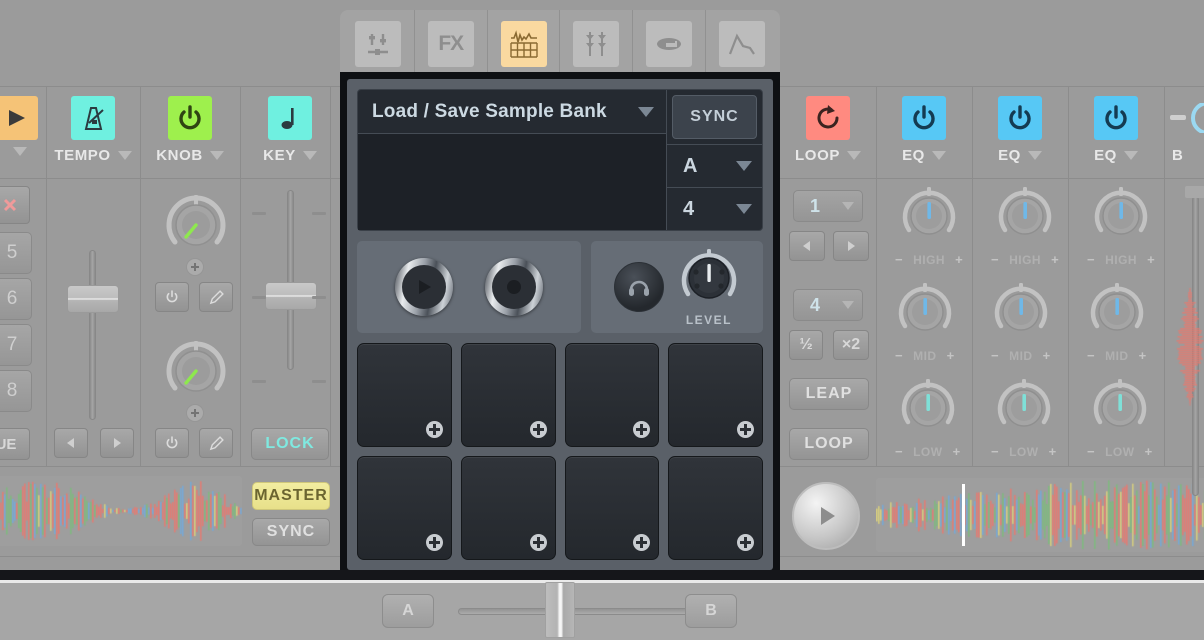 Image resolution: width=1204 pixels, height=640 pixels. I want to click on eq-knob-eq-2-low: − LOW +, so click(1024, 418).